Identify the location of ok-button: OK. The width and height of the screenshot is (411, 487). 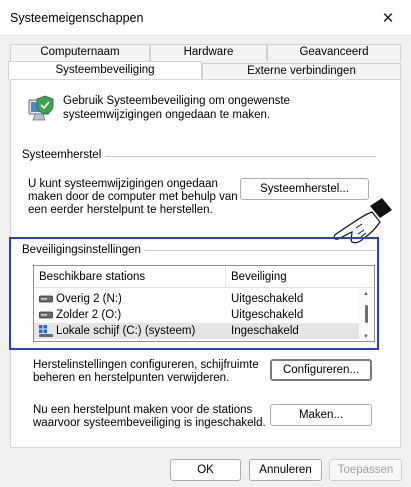
(205, 470).